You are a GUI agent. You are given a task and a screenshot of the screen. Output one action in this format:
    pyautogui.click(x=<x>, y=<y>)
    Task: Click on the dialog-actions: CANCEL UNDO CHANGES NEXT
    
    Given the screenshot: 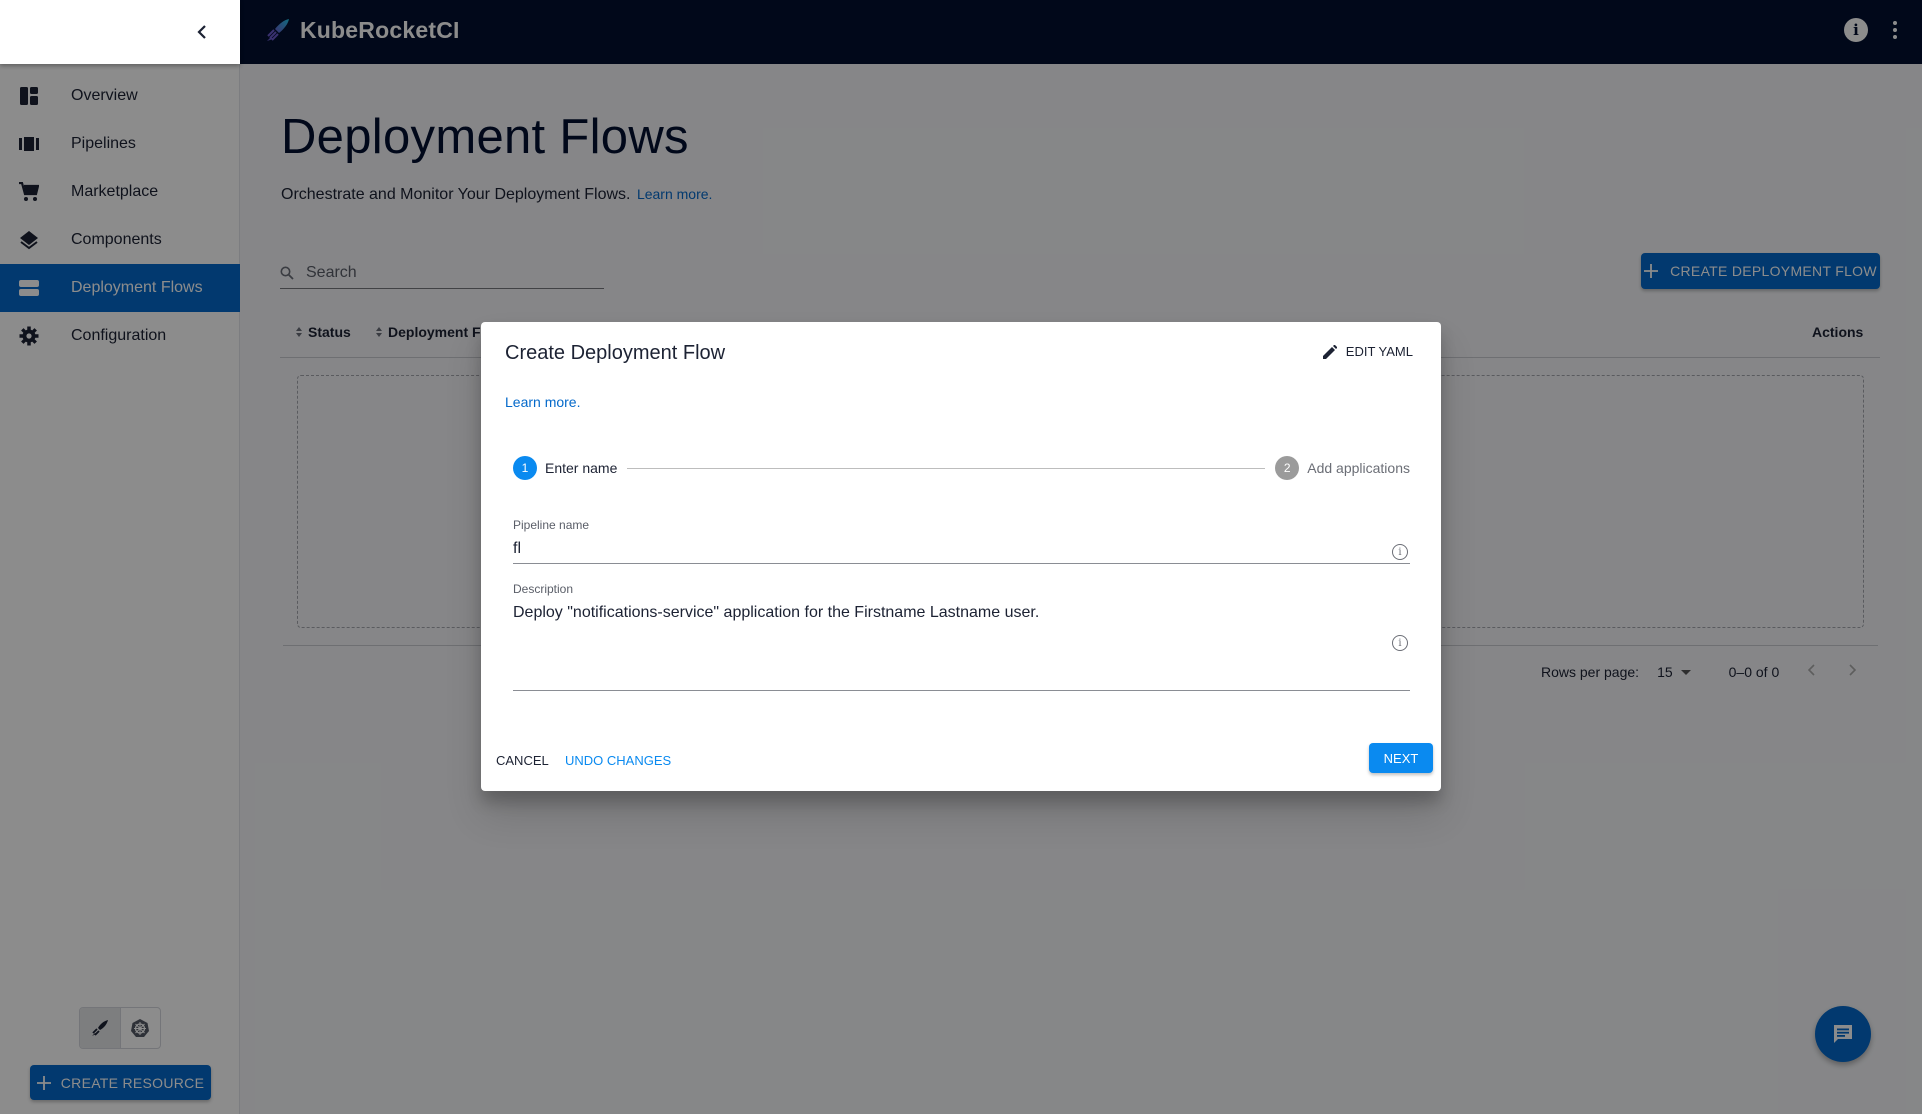 What is the action you would take?
    pyautogui.click(x=961, y=760)
    